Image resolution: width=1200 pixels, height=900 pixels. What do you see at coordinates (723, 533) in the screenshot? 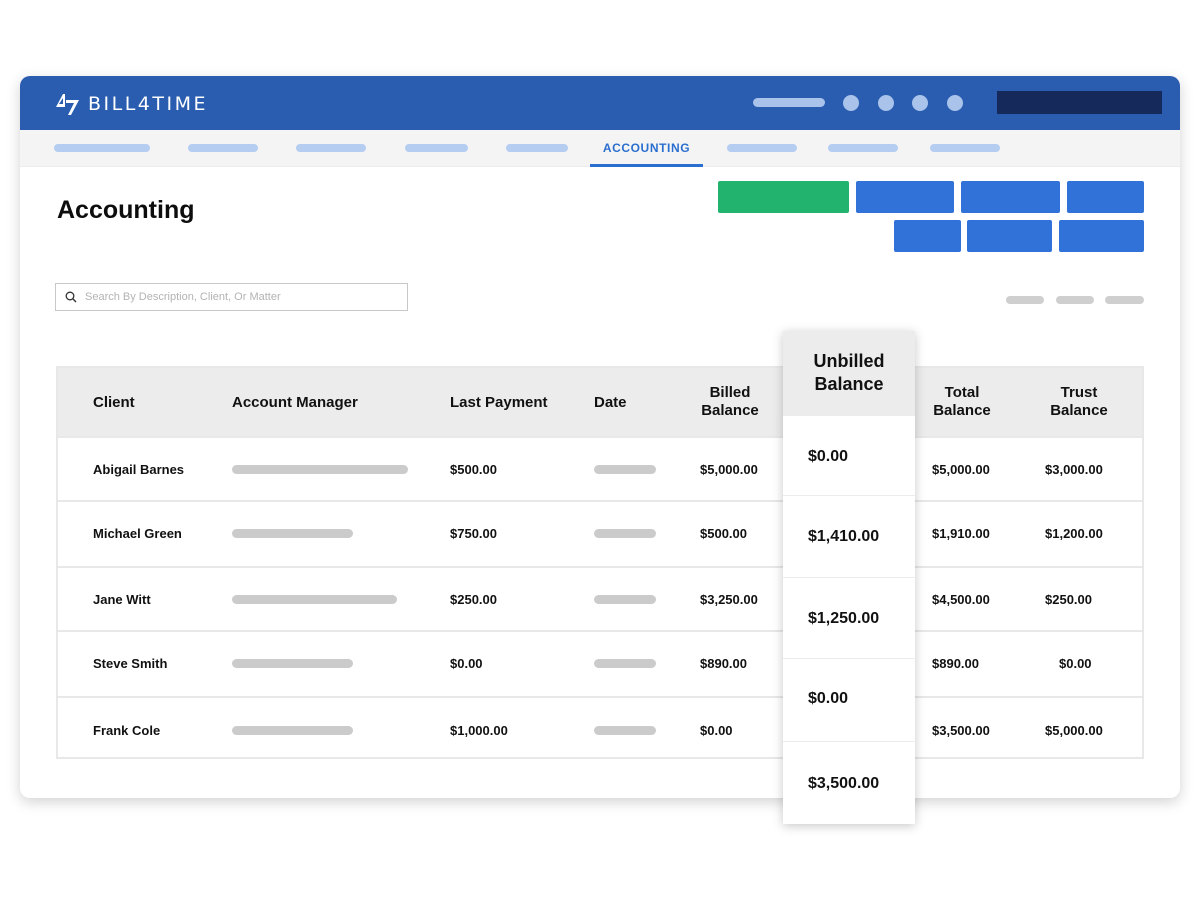
I see `billed-balance: $500.00` at bounding box center [723, 533].